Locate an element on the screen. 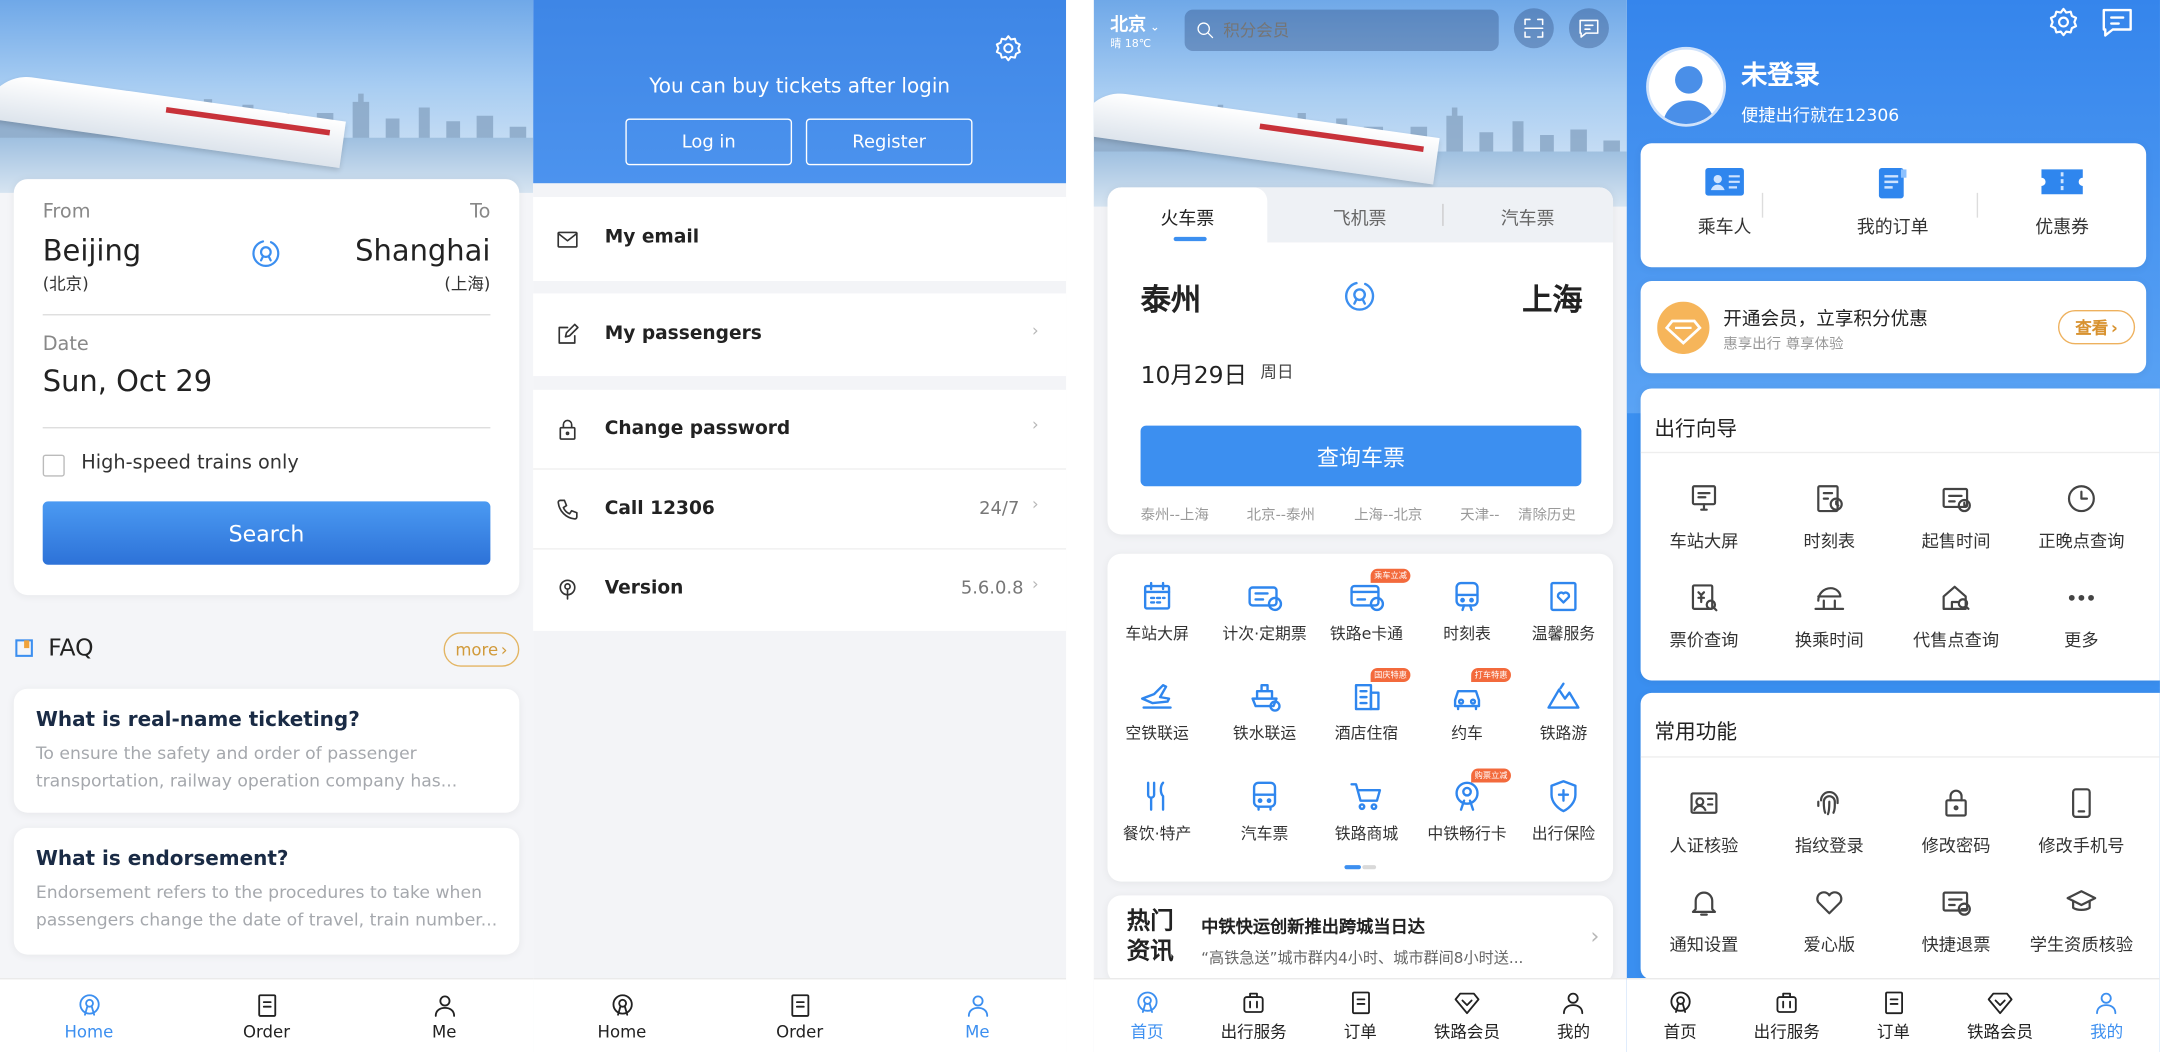  menu-item-email: My email is located at coordinates (800, 239).